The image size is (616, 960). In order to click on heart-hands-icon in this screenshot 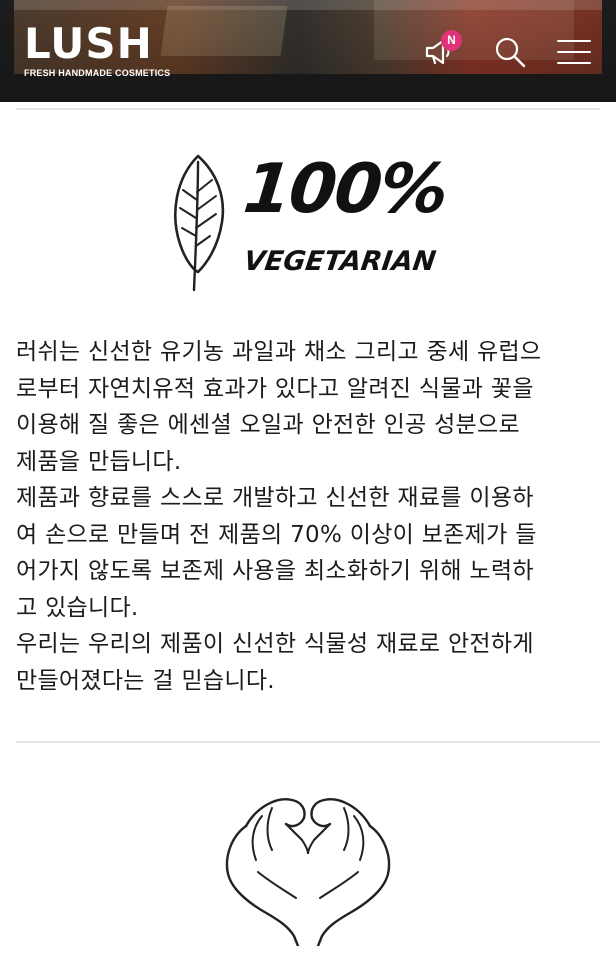, I will do `click(308, 872)`.